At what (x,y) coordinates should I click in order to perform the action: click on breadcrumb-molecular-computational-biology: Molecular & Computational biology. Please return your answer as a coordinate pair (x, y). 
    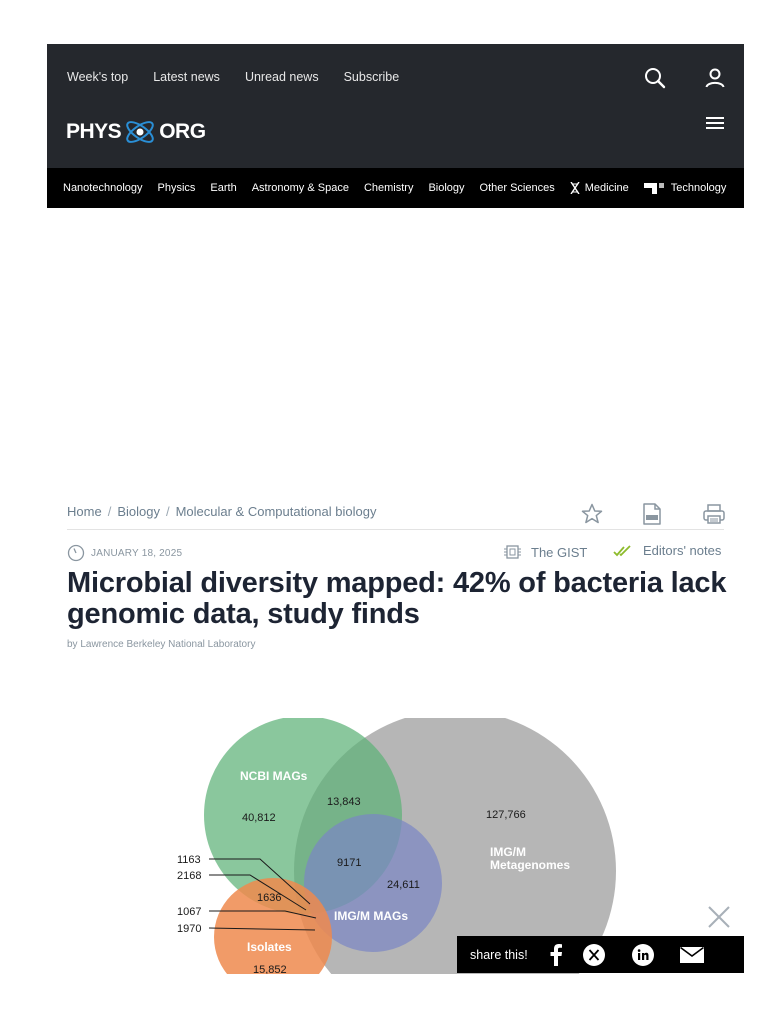
    Looking at the image, I should click on (276, 511).